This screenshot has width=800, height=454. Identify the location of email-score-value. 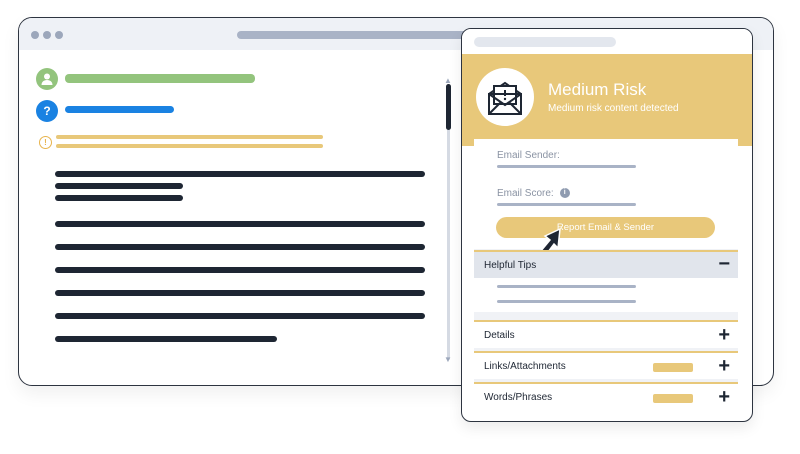
(566, 204).